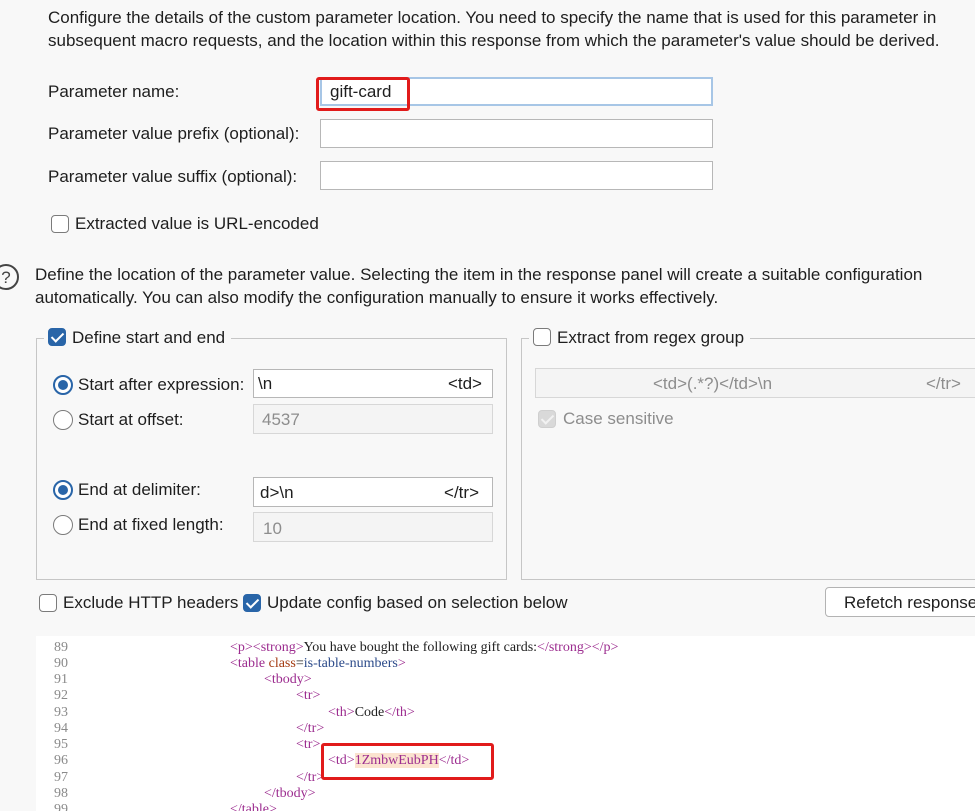 This screenshot has height=811, width=975. What do you see at coordinates (651, 337) in the screenshot?
I see `regex-label: Extract from regex group` at bounding box center [651, 337].